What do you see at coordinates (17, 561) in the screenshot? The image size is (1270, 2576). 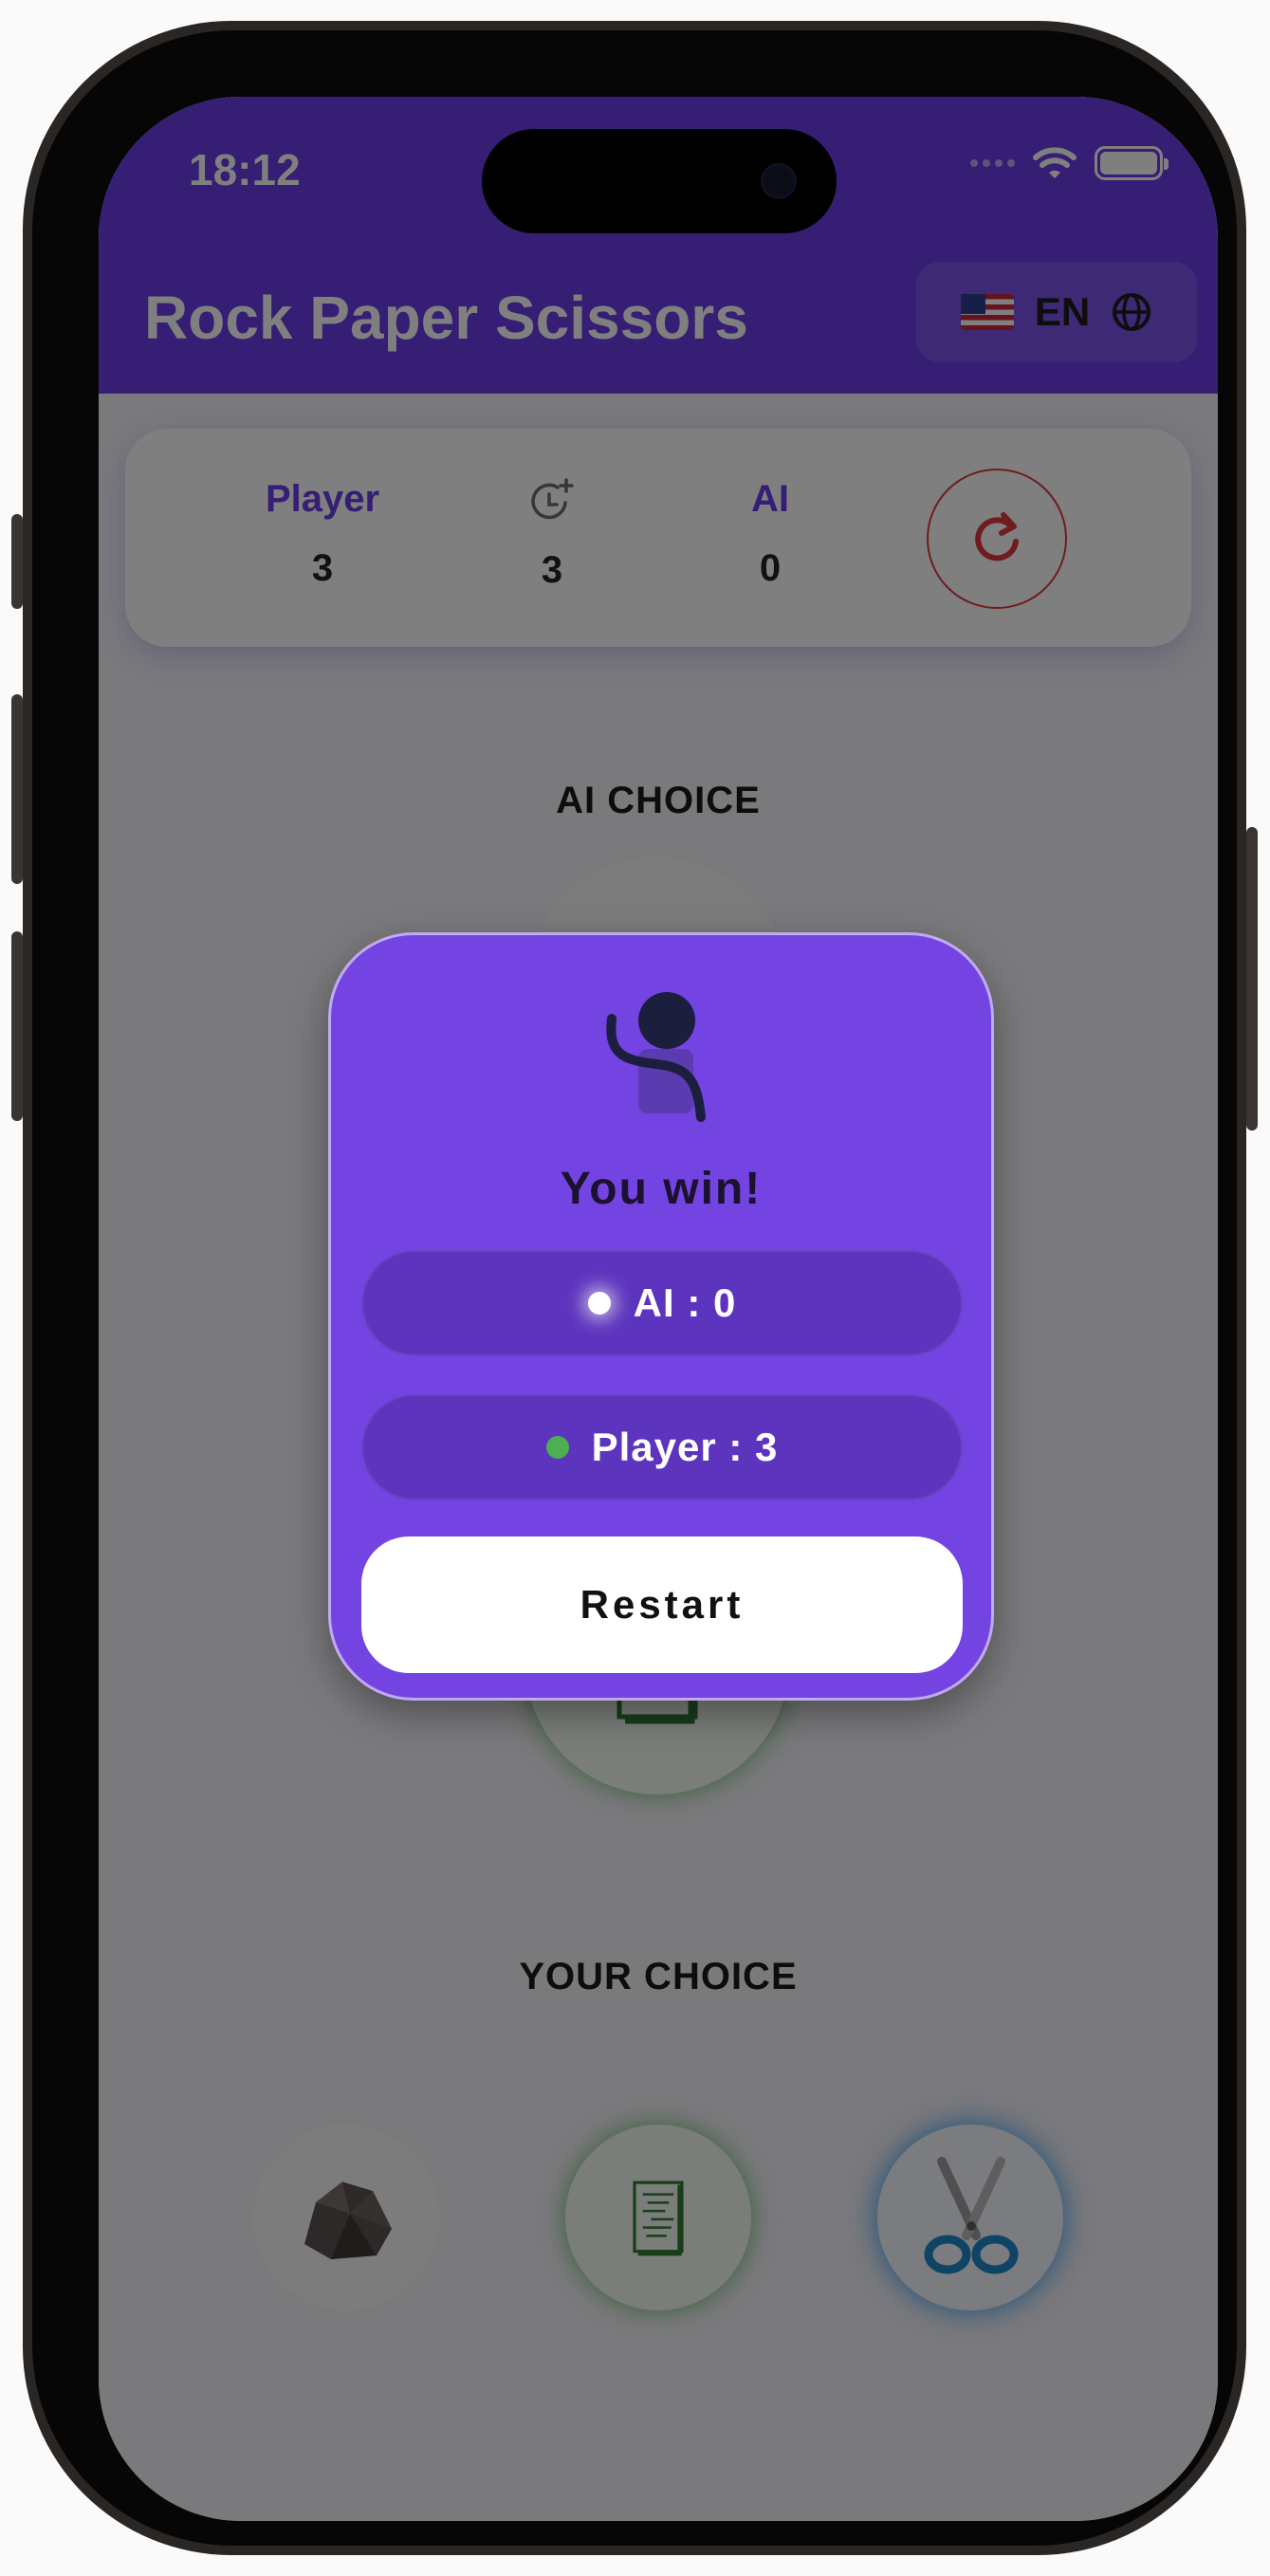 I see `action-button` at bounding box center [17, 561].